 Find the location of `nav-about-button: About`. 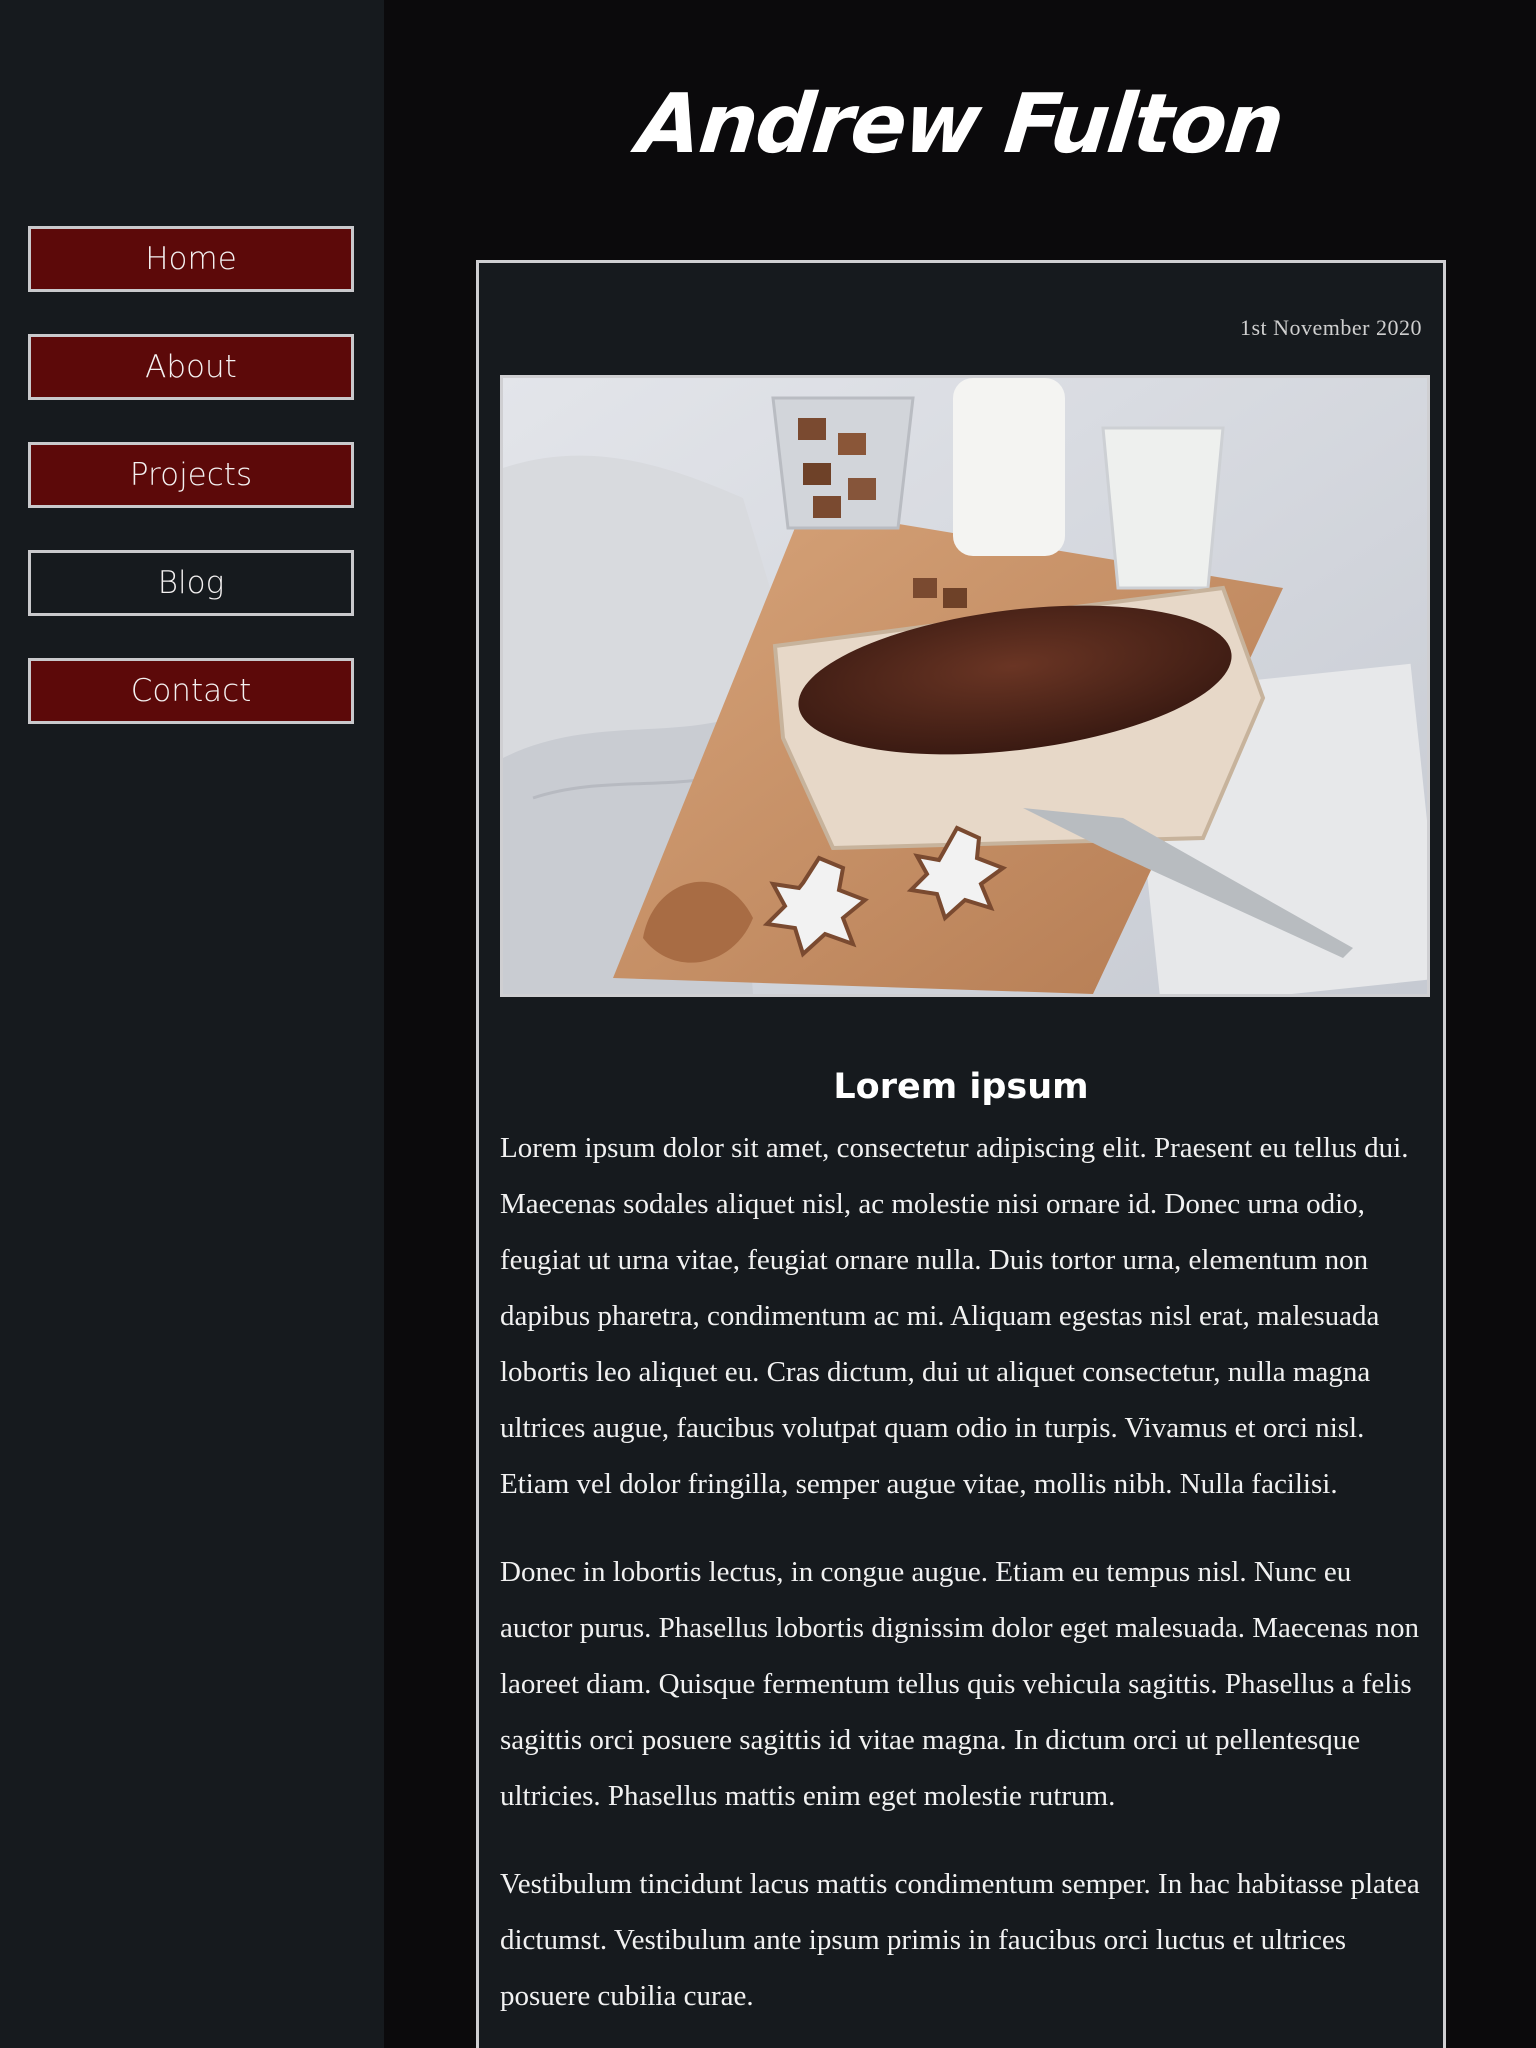

nav-about-button: About is located at coordinates (191, 367).